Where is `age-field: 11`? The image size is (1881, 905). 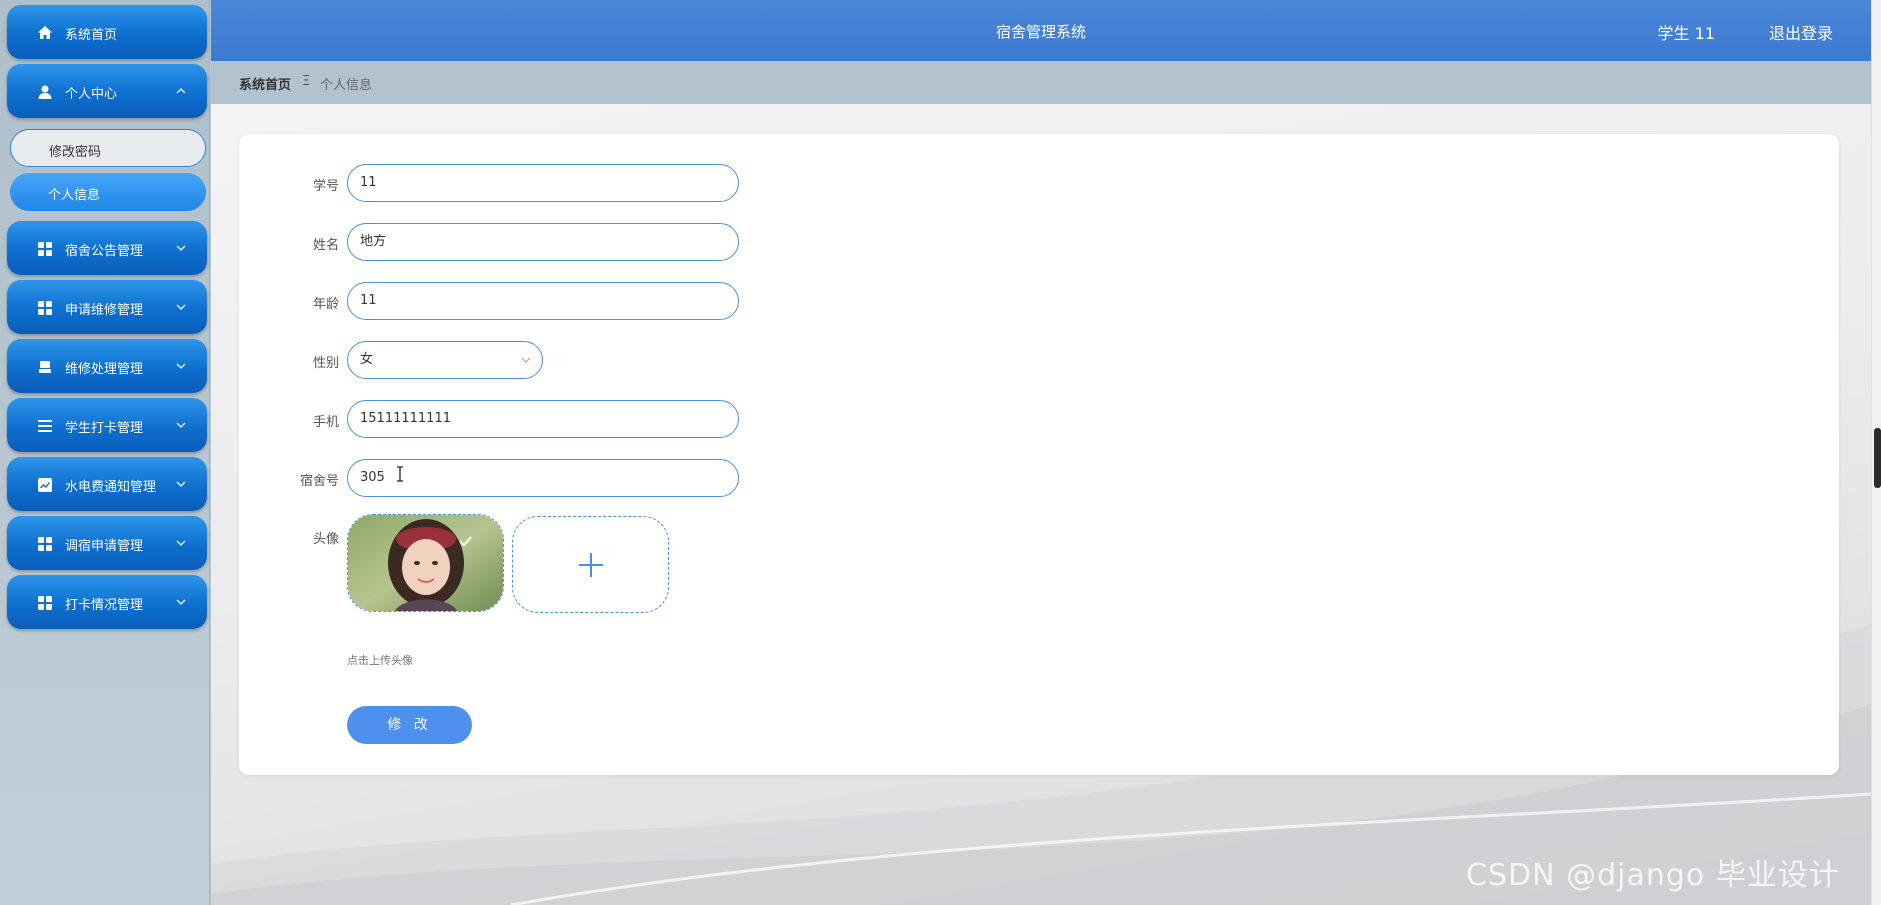
age-field: 11 is located at coordinates (543, 301).